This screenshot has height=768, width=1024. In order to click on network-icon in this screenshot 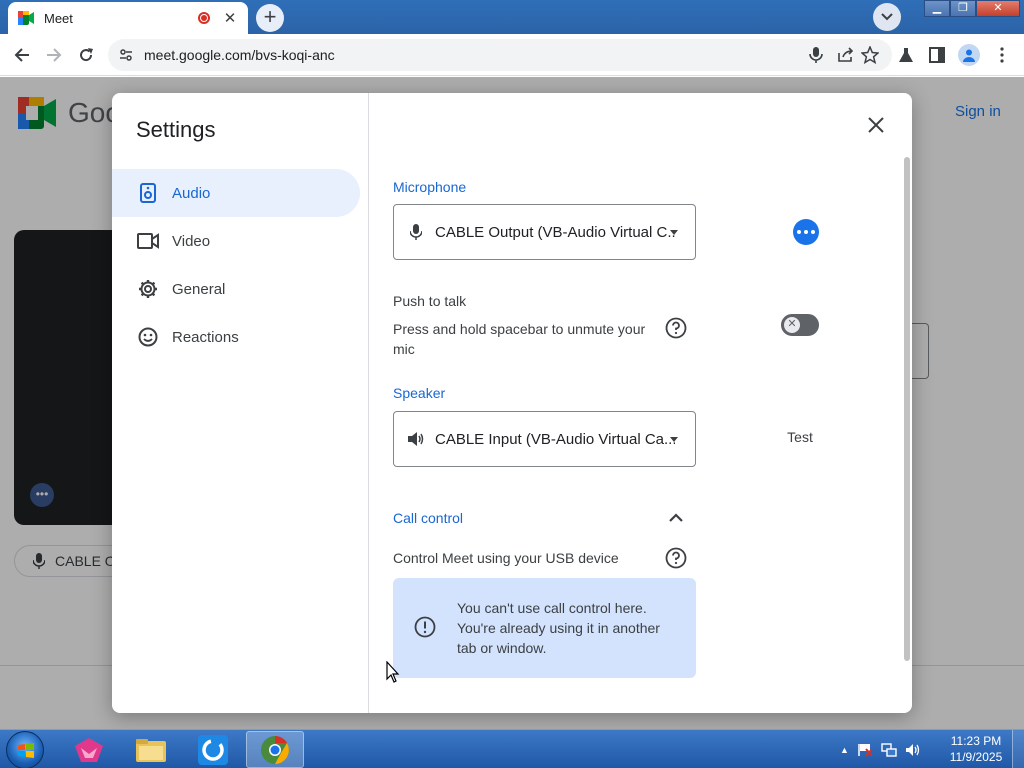, I will do `click(889, 749)`.